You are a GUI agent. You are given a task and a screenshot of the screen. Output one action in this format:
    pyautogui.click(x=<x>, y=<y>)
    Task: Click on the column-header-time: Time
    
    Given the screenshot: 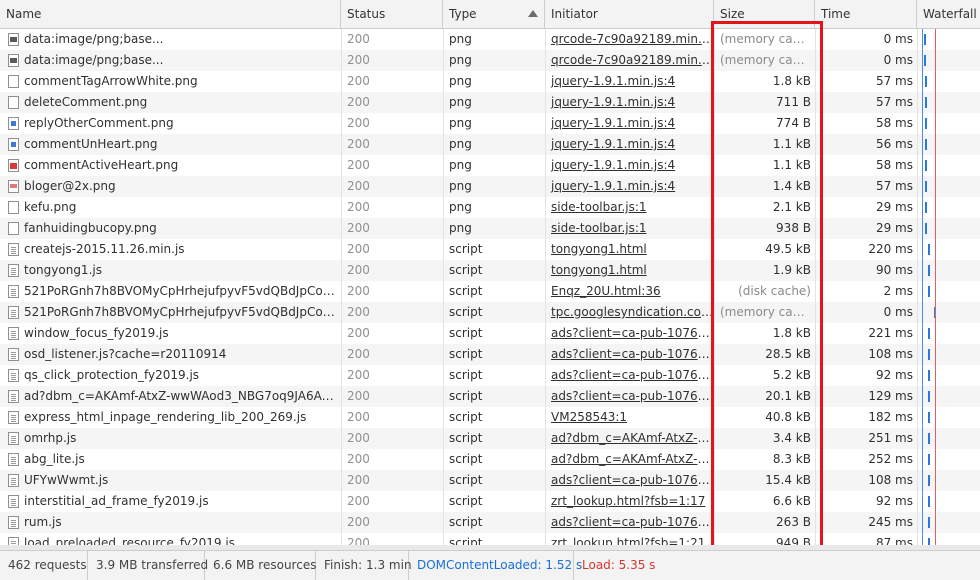 What is the action you would take?
    pyautogui.click(x=866, y=14)
    